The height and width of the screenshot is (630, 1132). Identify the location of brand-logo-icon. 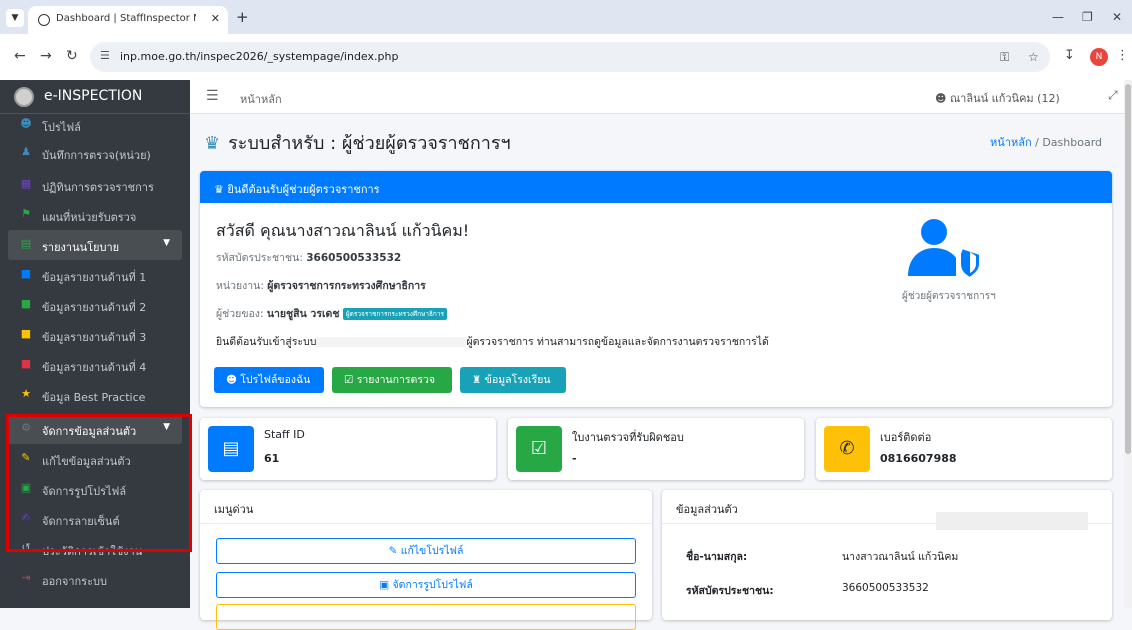
(24, 97).